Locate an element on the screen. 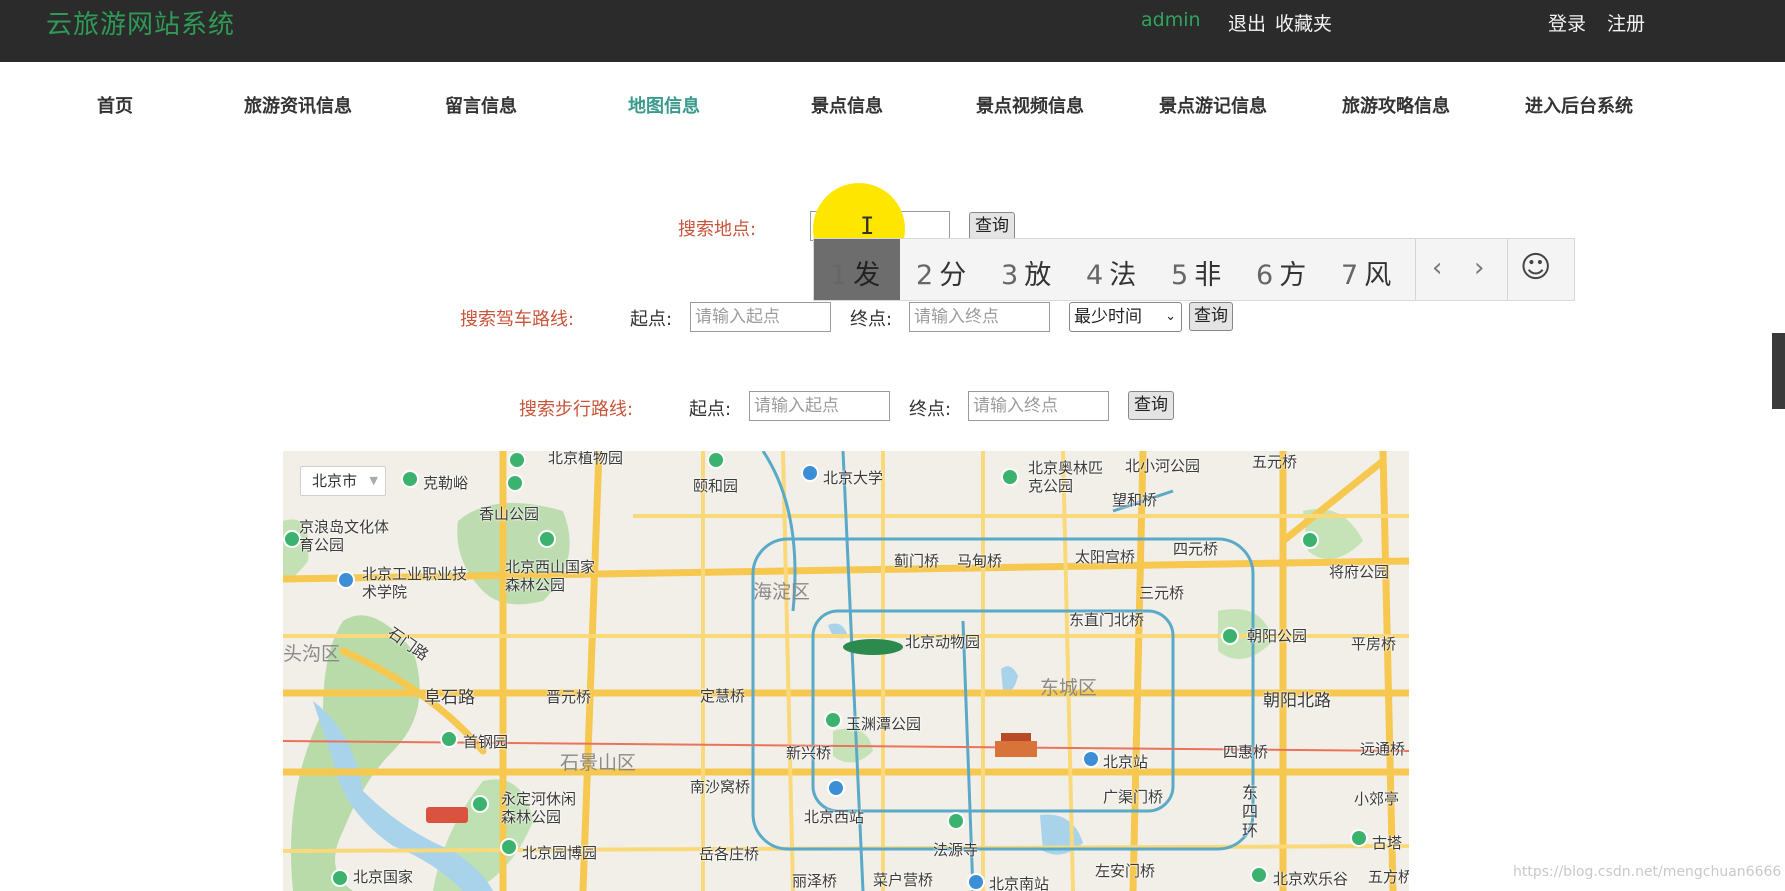  map-place-label: 北京西站 is located at coordinates (834, 817).